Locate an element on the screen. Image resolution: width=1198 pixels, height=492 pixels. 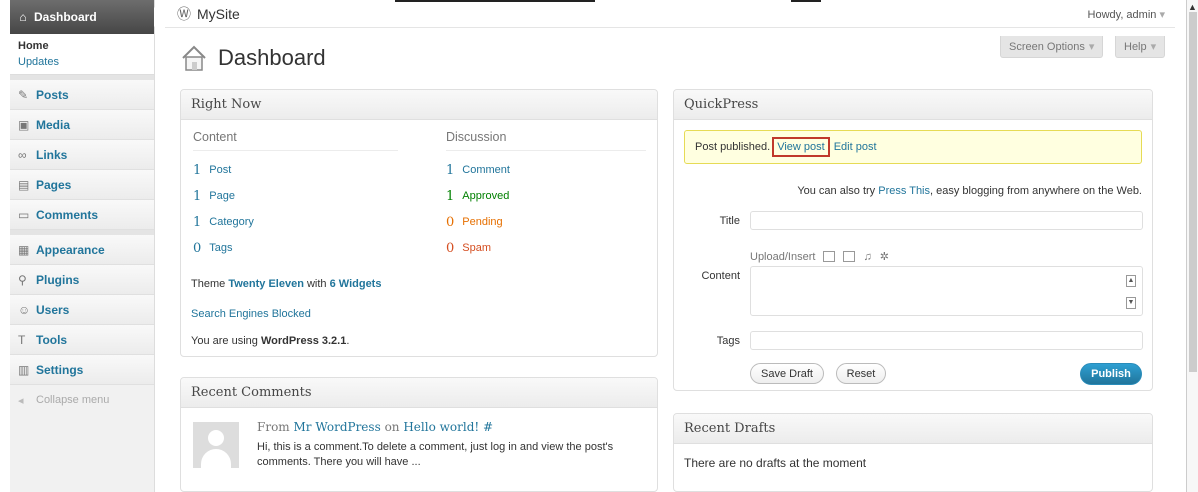
sidebar-item-label: Pages is located at coordinates (54, 184).